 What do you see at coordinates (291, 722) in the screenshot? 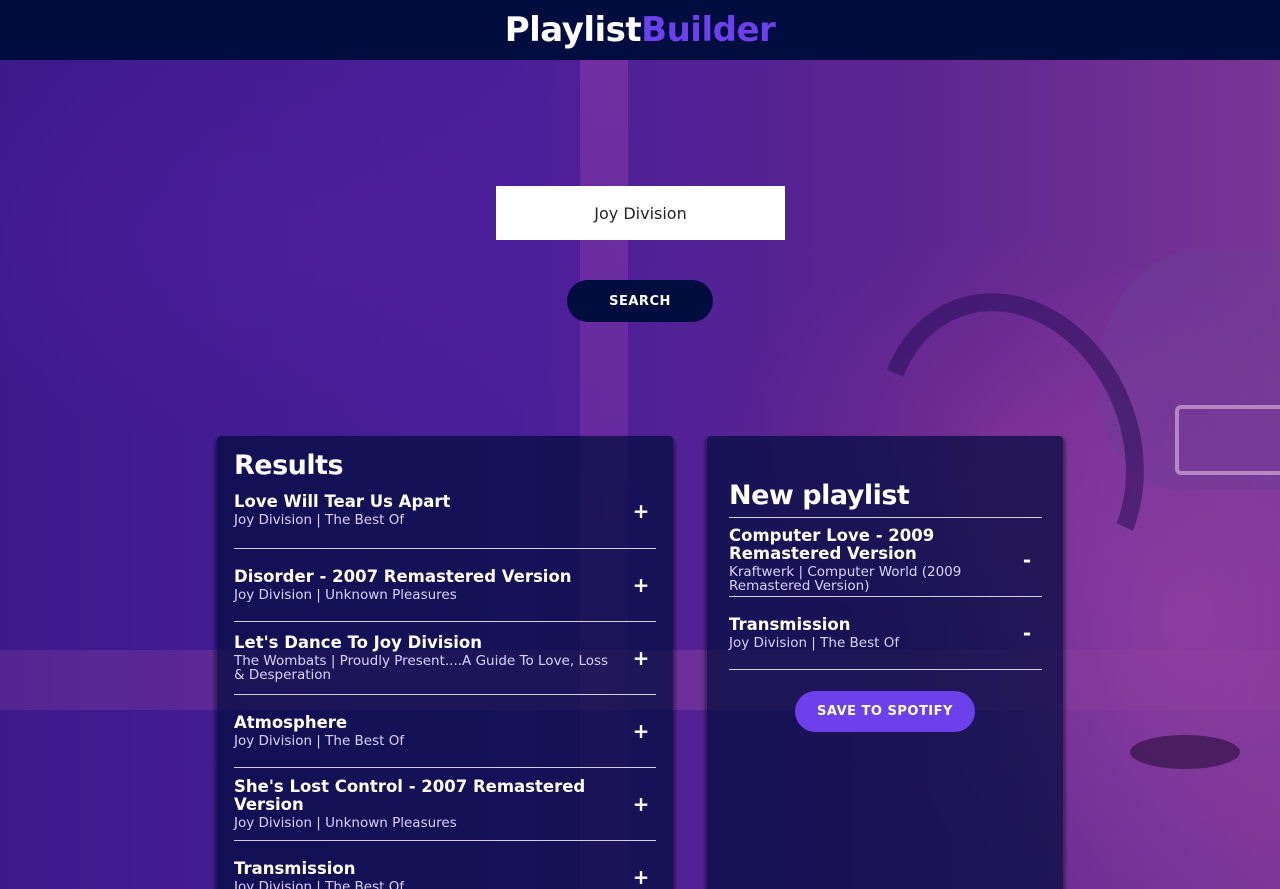
I see `track-name: Atmosphere` at bounding box center [291, 722].